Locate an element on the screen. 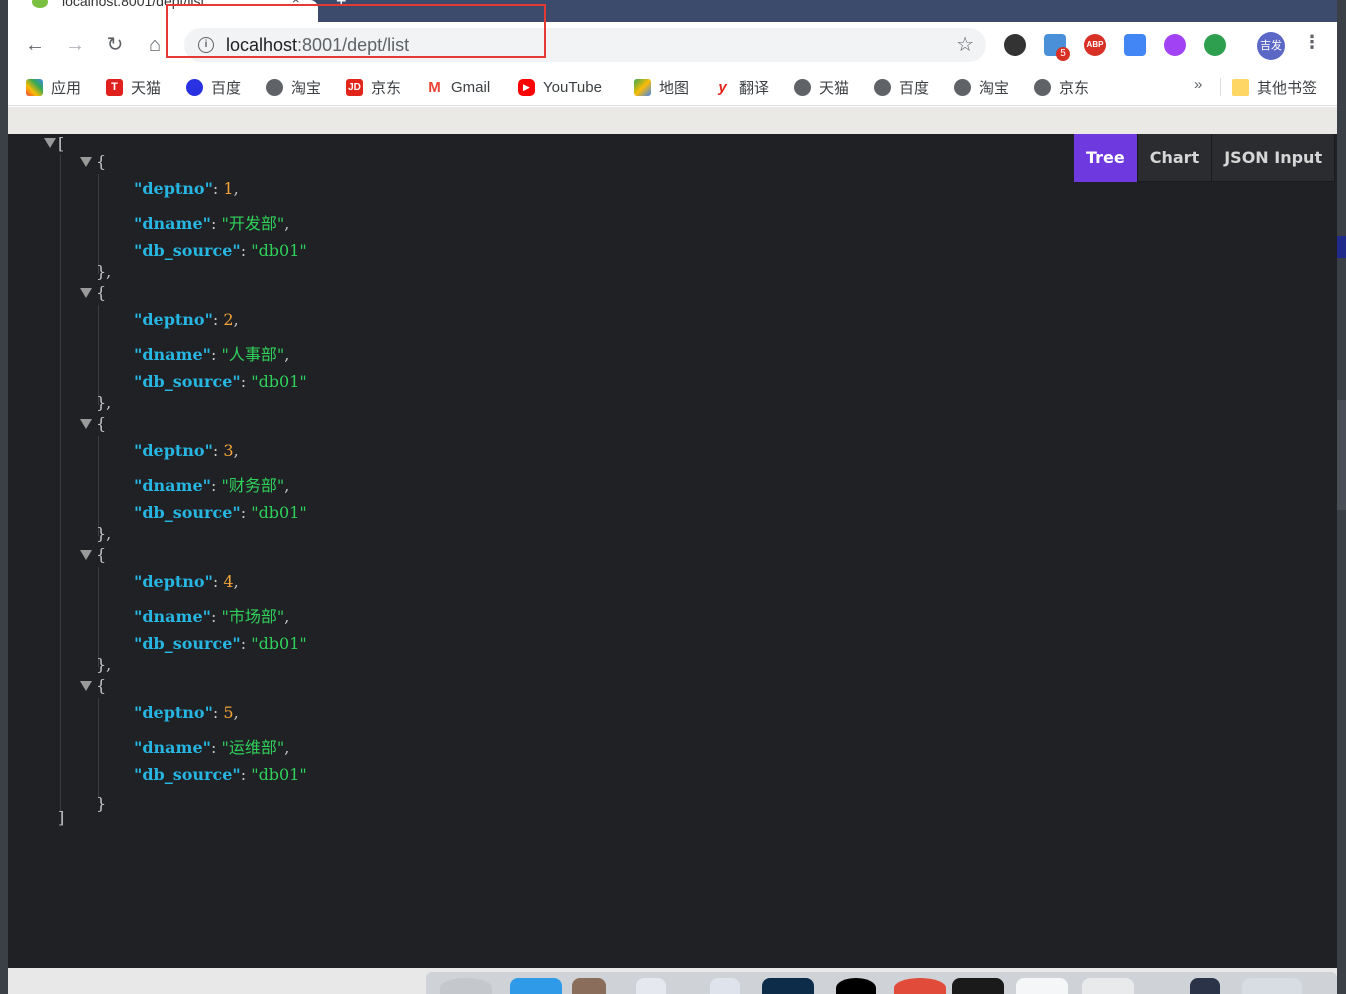  bookmark-tmall: T 天猫 is located at coordinates (133, 87).